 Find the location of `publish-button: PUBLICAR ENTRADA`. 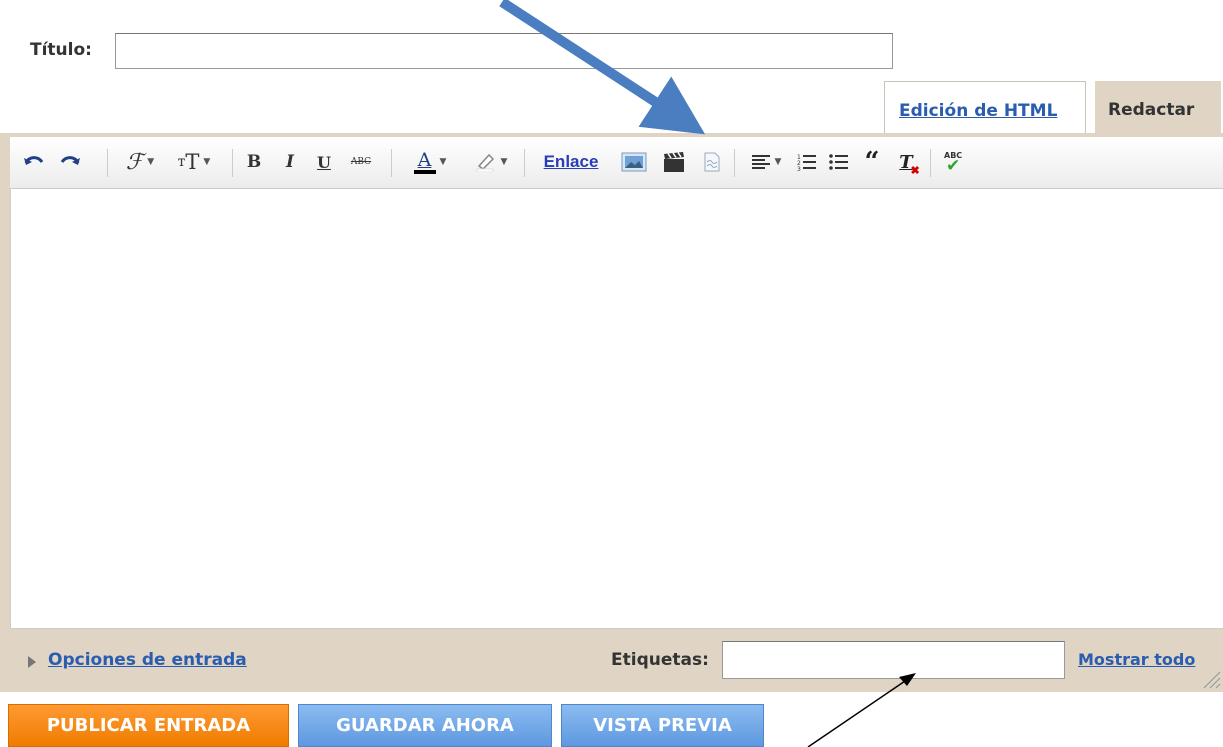

publish-button: PUBLICAR ENTRADA is located at coordinates (148, 725).